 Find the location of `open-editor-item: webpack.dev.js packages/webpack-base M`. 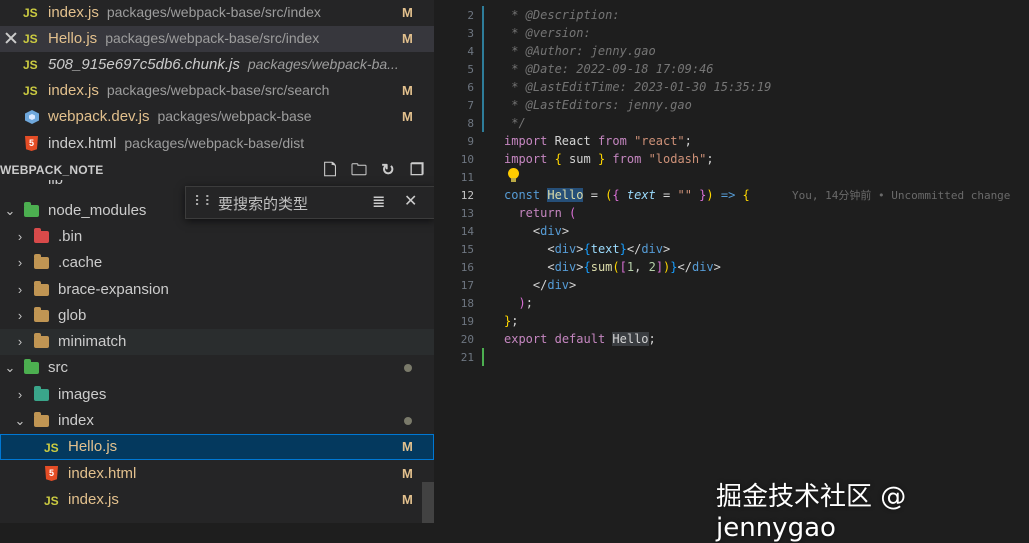

open-editor-item: webpack.dev.js packages/webpack-base M is located at coordinates (217, 117).